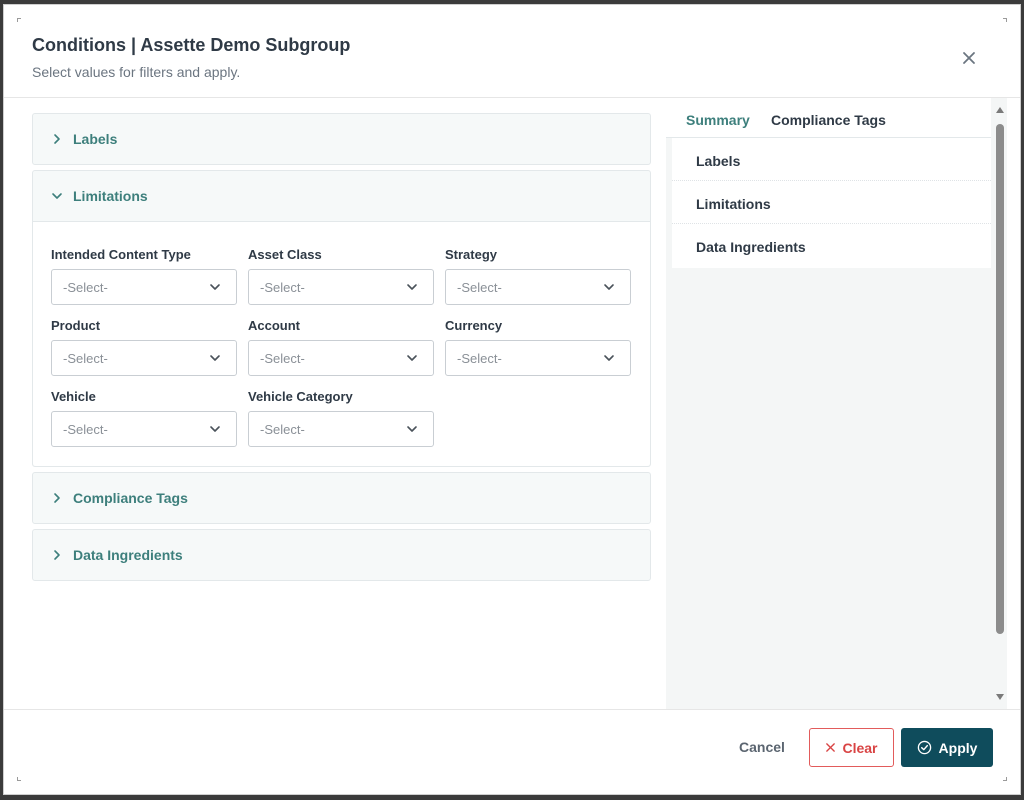  I want to click on summary-item-limitations: Limitations, so click(831, 202).